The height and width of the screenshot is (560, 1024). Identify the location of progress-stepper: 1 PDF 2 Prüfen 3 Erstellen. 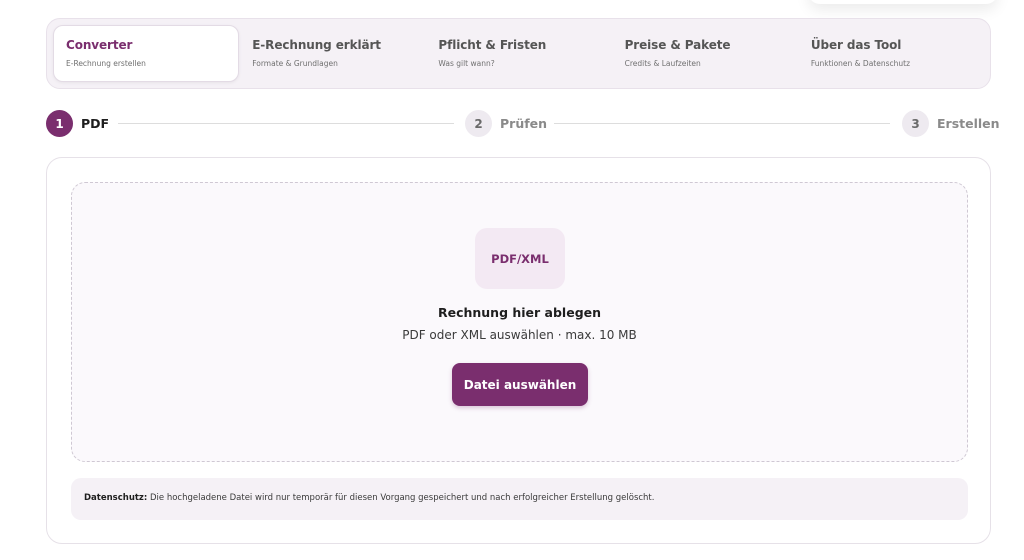
(523, 124).